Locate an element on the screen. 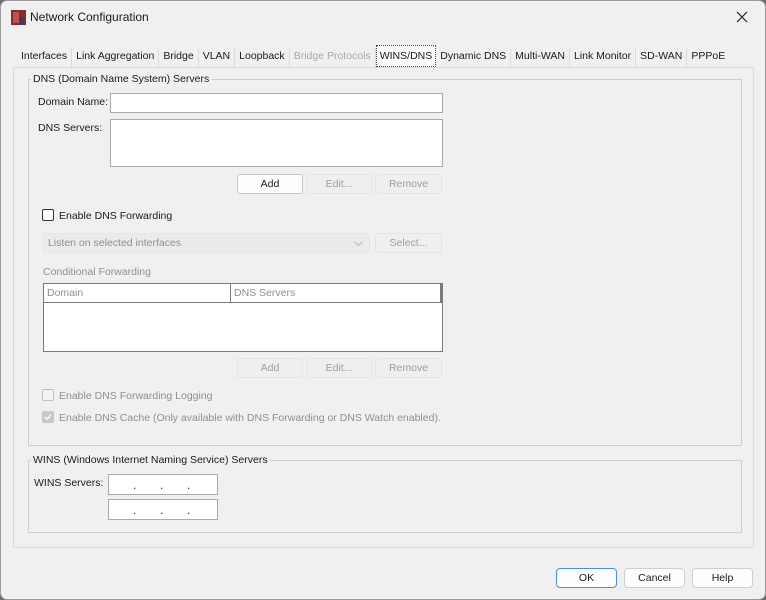 Image resolution: width=766 pixels, height=600 pixels. close-button is located at coordinates (742, 17).